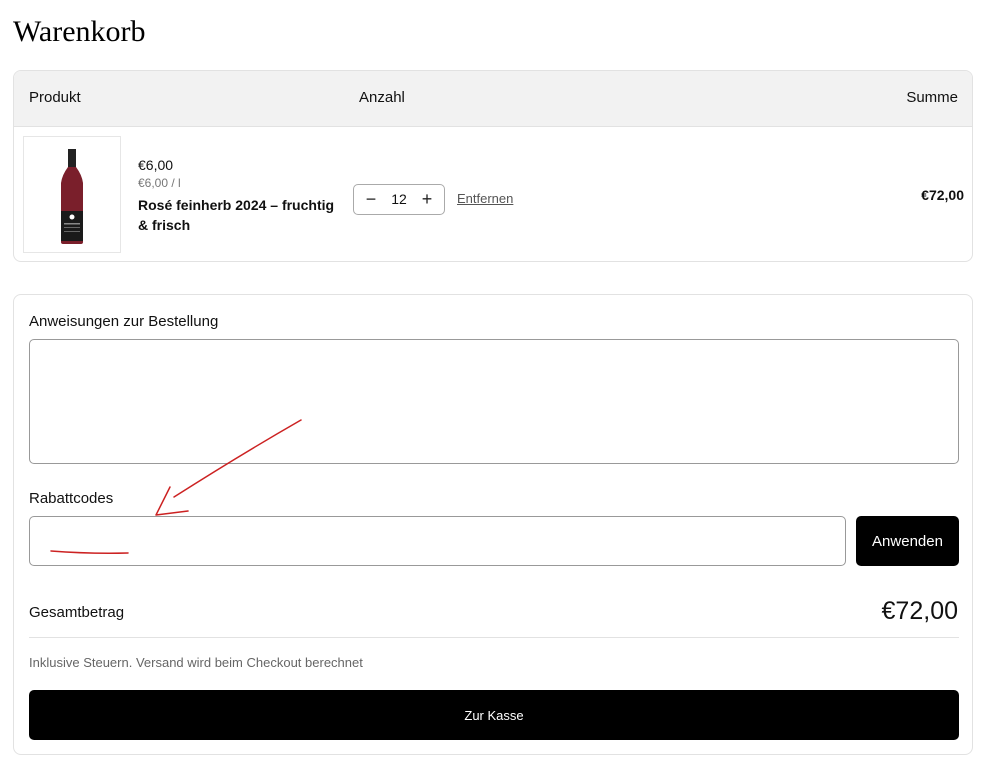  I want to click on total-value: €72,00, so click(919, 611).